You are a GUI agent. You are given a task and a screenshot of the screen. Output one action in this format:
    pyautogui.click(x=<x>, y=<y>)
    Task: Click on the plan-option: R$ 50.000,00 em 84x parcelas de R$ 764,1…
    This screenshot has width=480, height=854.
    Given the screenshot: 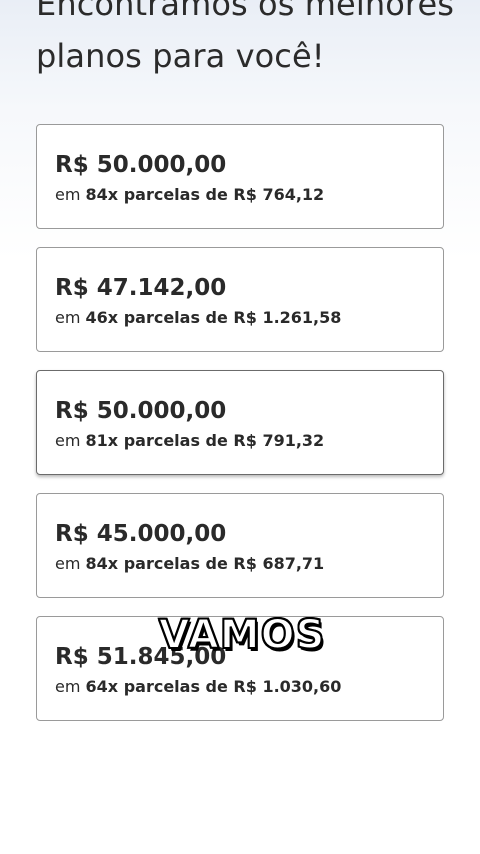 What is the action you would take?
    pyautogui.click(x=240, y=176)
    